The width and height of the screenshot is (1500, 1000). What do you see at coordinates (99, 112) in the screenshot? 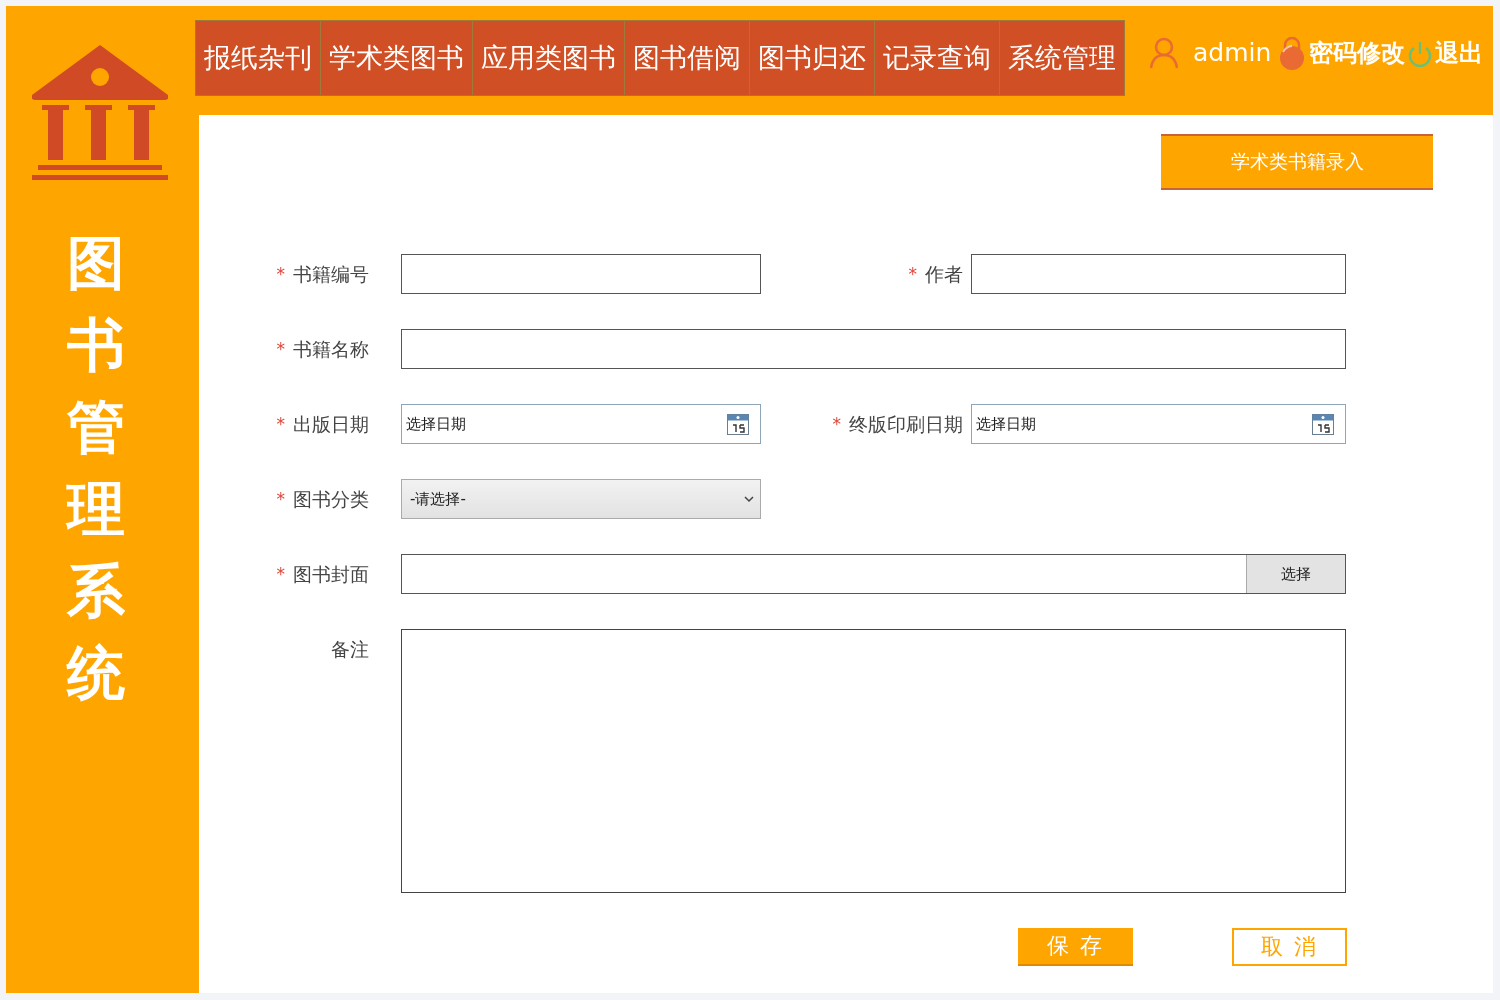
I see `library-logo-icon` at bounding box center [99, 112].